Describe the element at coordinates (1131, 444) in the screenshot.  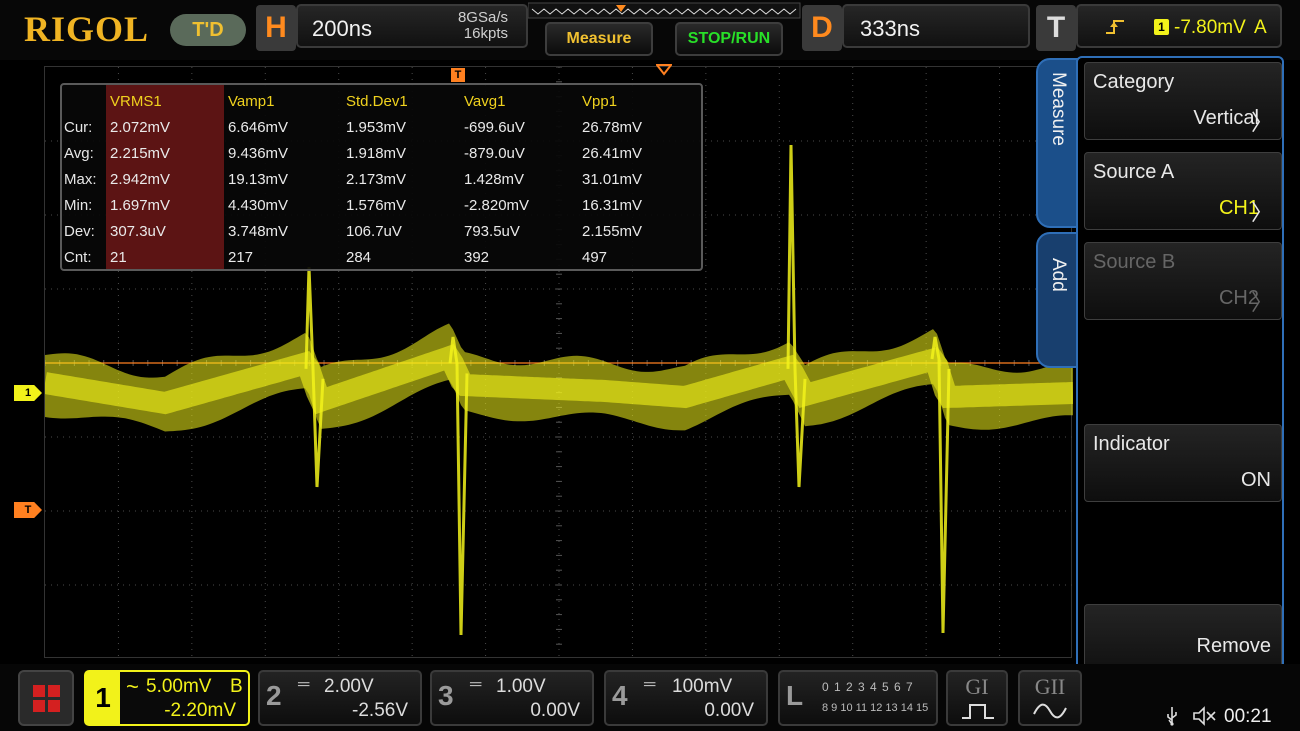
I see `indicator-label: Indicator` at that location.